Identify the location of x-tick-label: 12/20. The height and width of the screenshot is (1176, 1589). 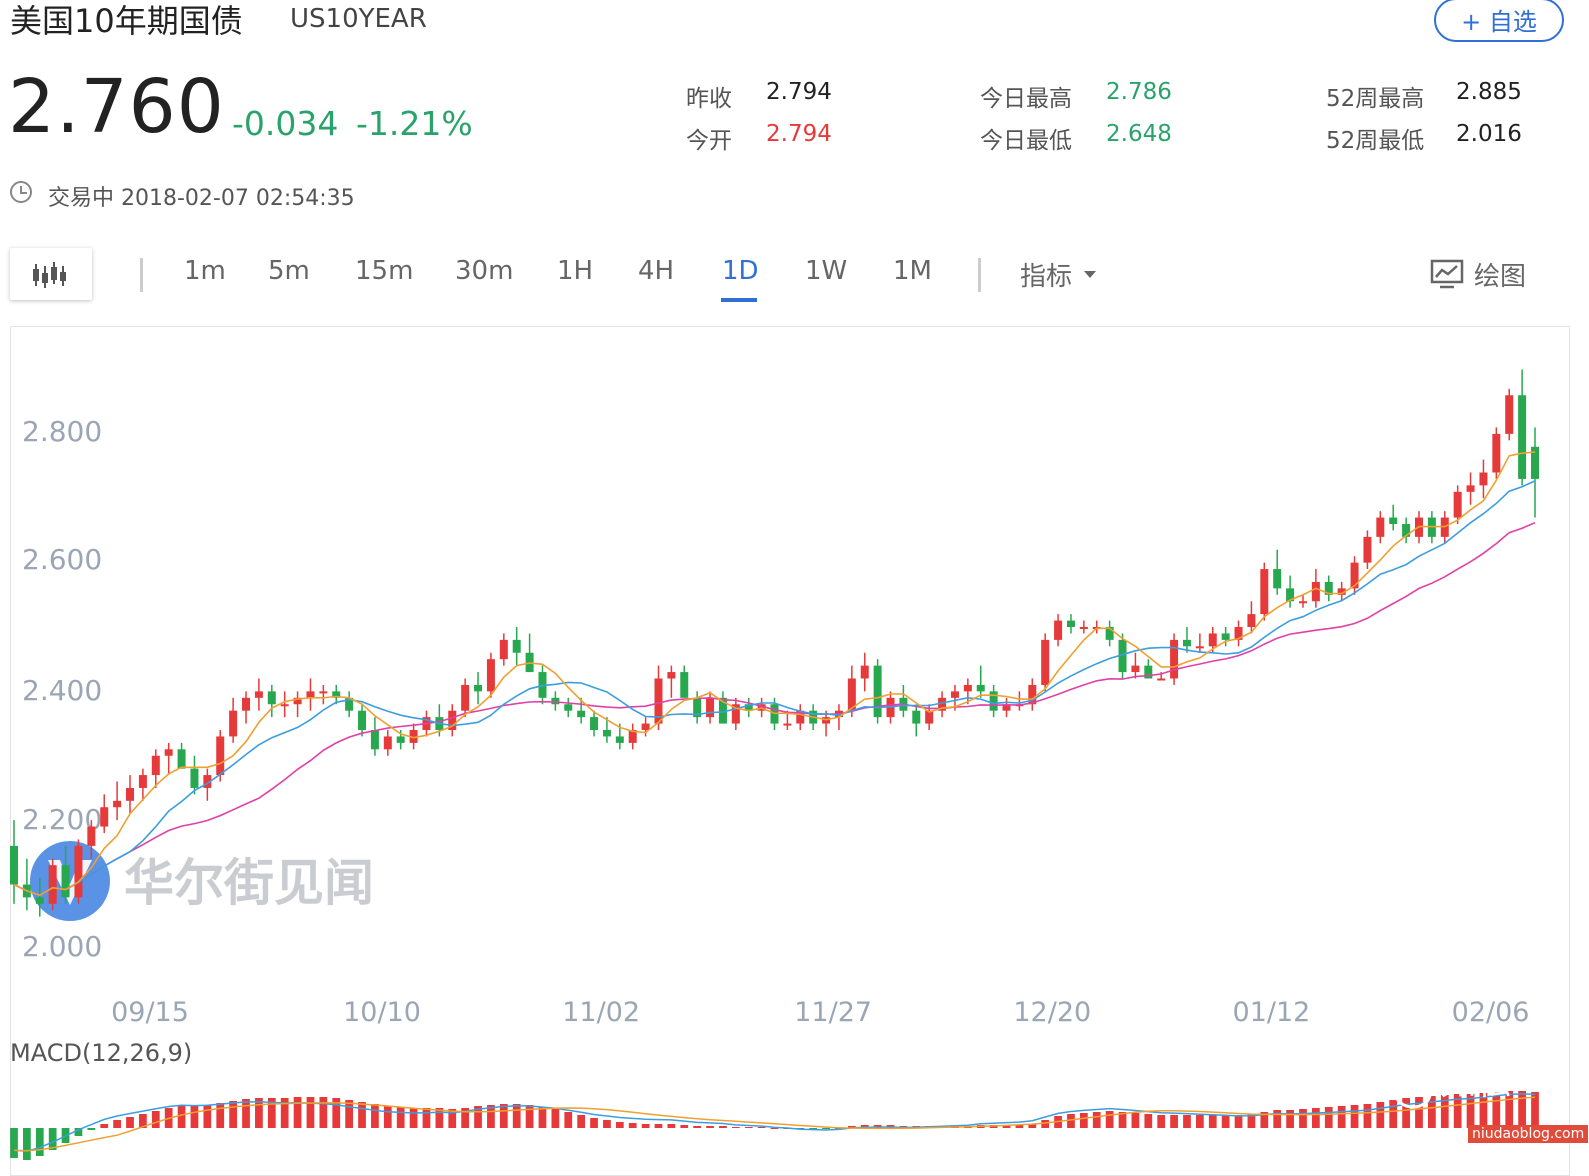
(1052, 1012).